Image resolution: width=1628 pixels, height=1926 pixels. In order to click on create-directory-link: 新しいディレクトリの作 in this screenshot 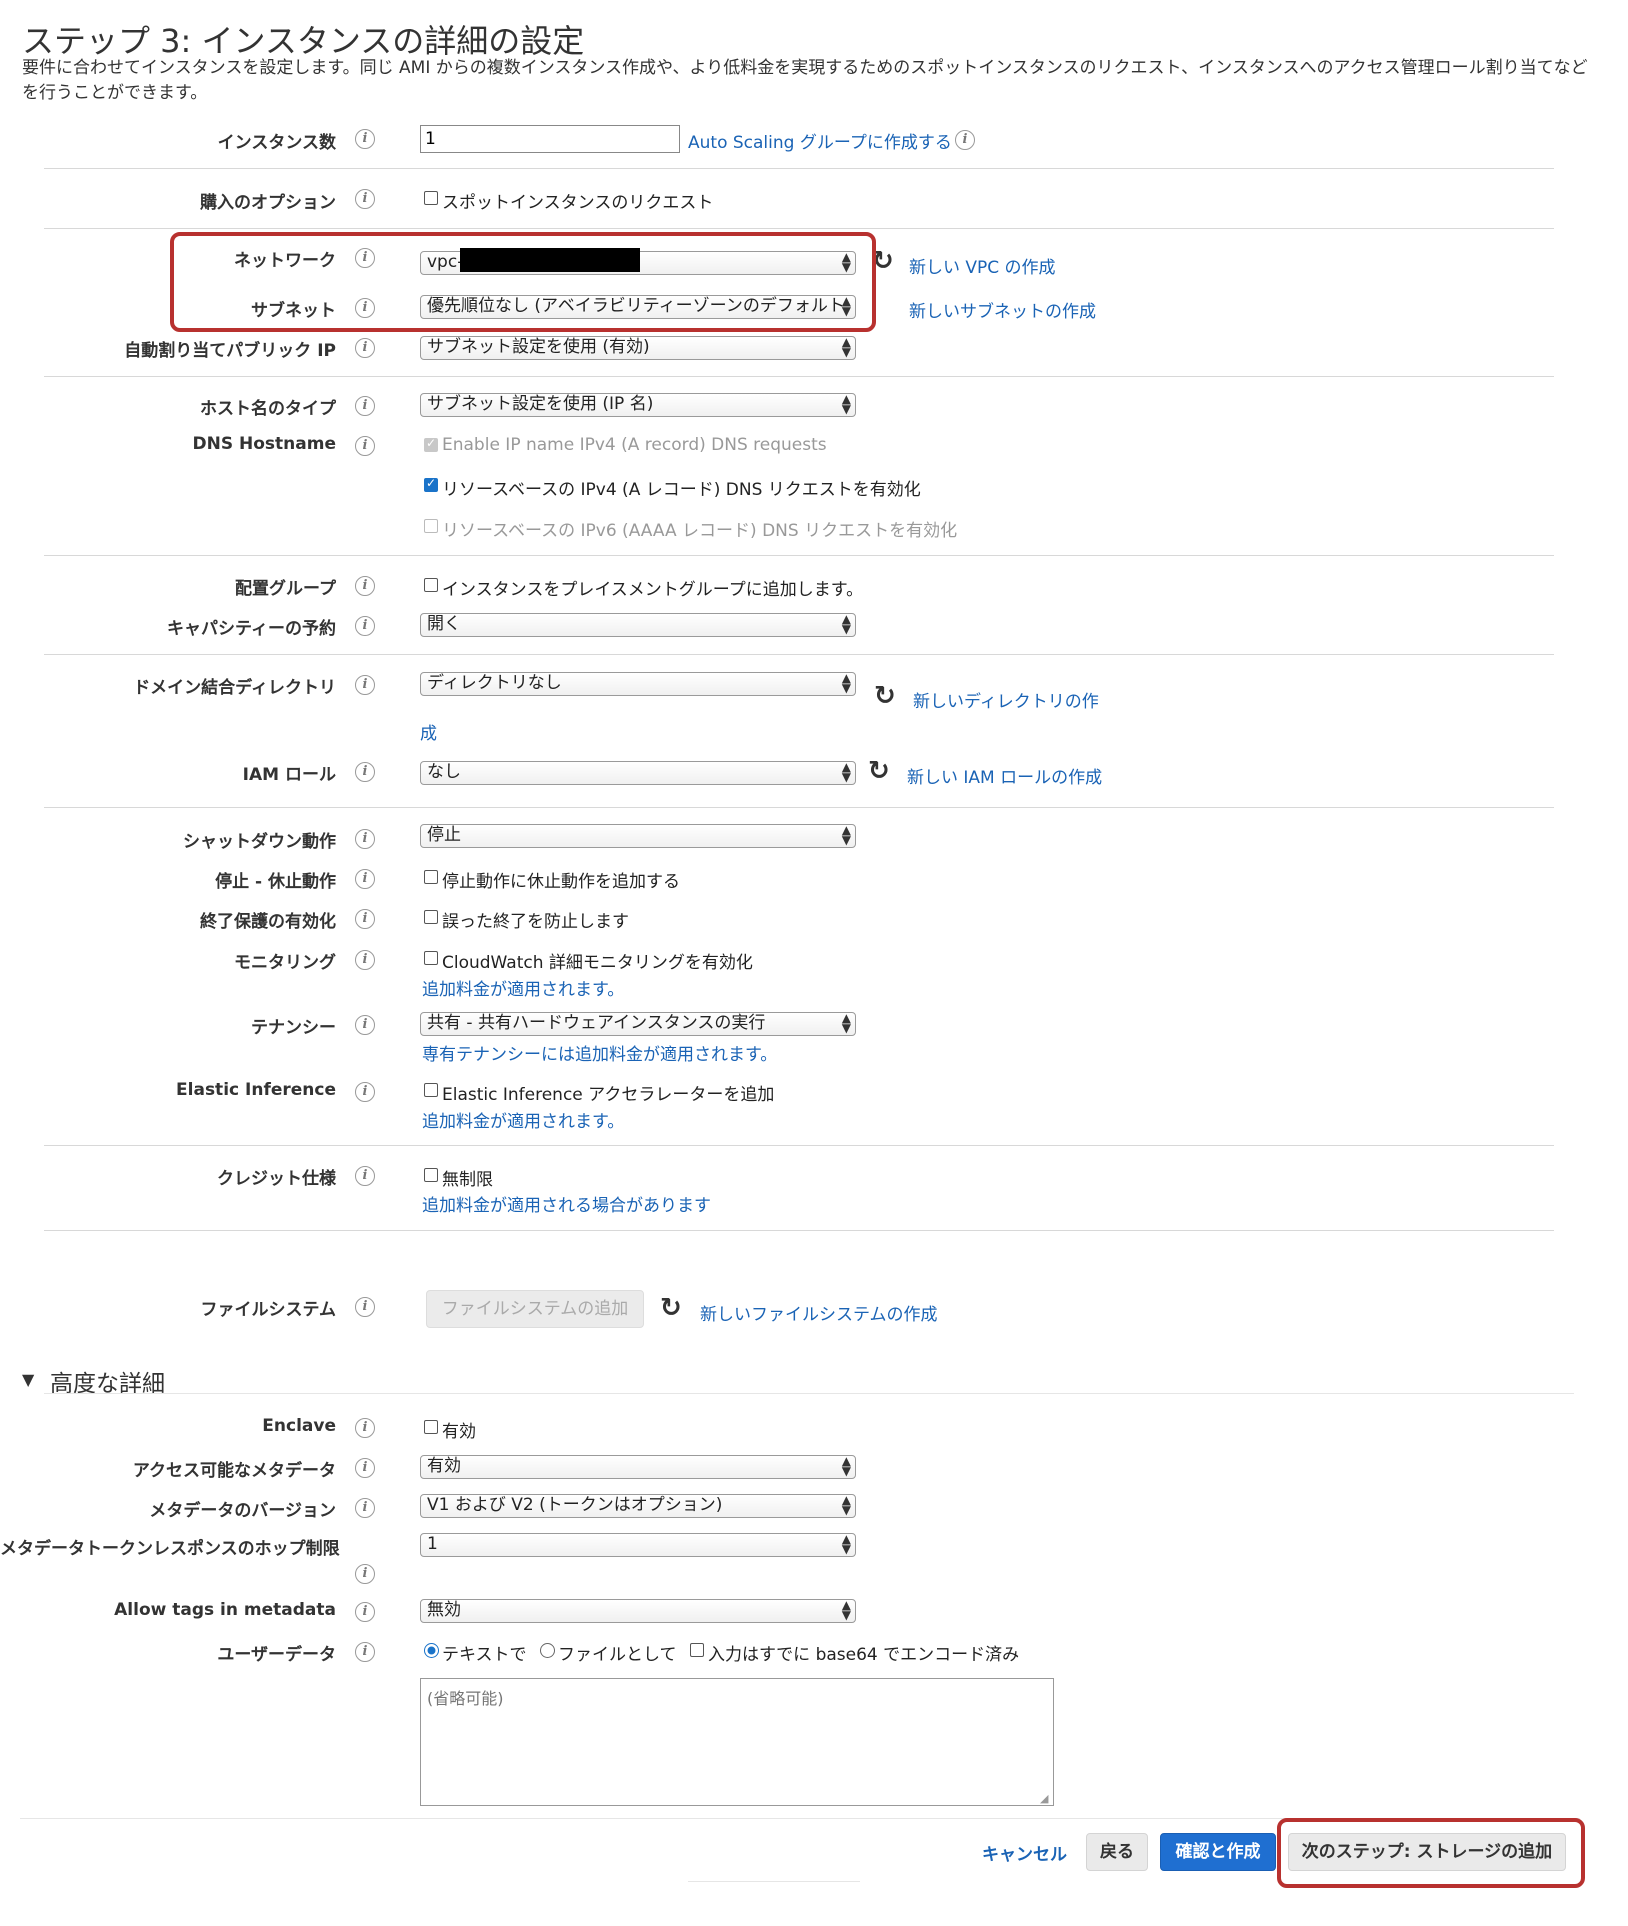, I will do `click(1006, 699)`.